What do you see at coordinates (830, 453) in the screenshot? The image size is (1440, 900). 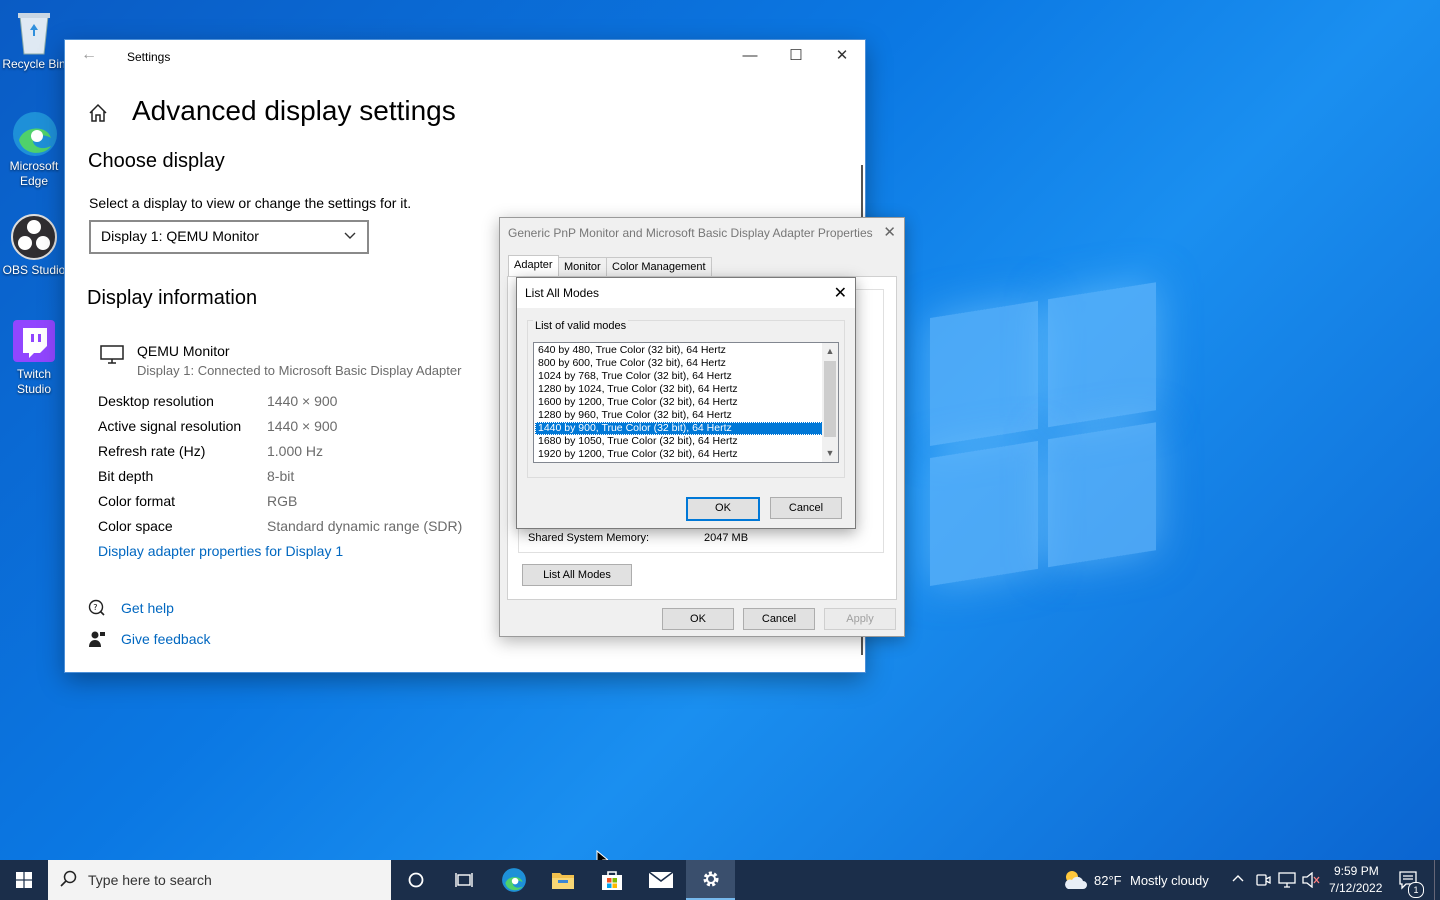 I see `scroll-down-icon: ▼` at bounding box center [830, 453].